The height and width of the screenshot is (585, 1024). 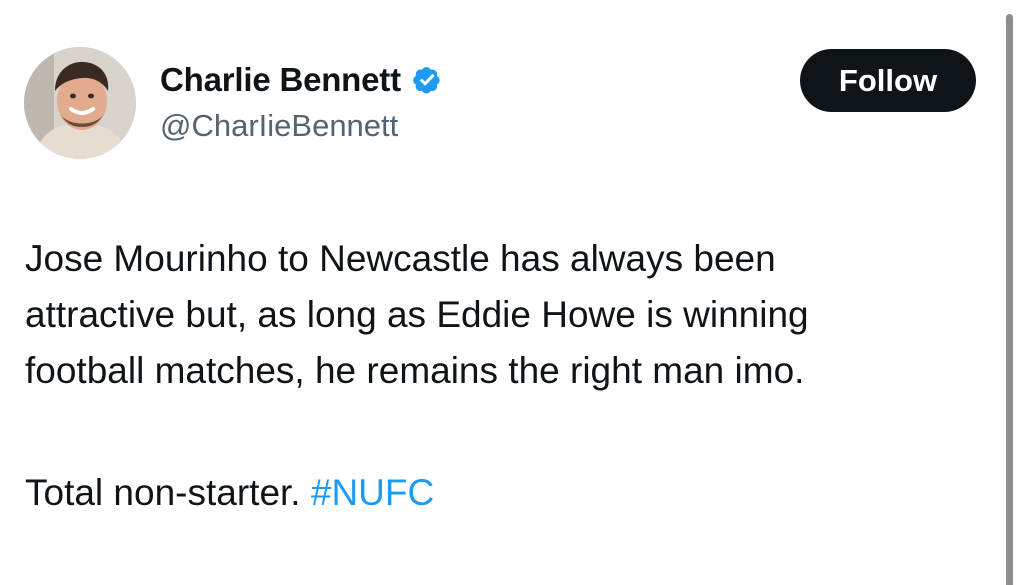 I want to click on avatar-photo, so click(x=80, y=103).